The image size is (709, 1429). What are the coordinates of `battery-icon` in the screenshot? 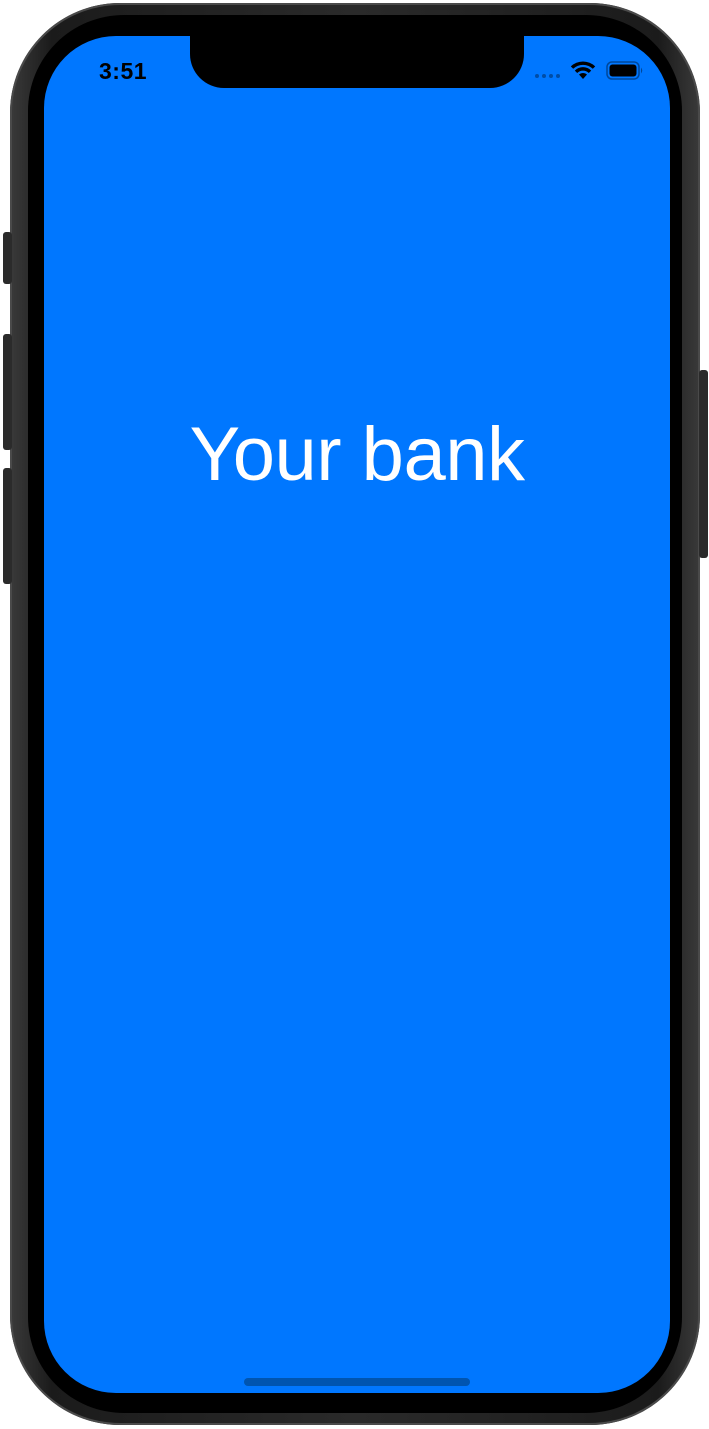 It's located at (625, 70).